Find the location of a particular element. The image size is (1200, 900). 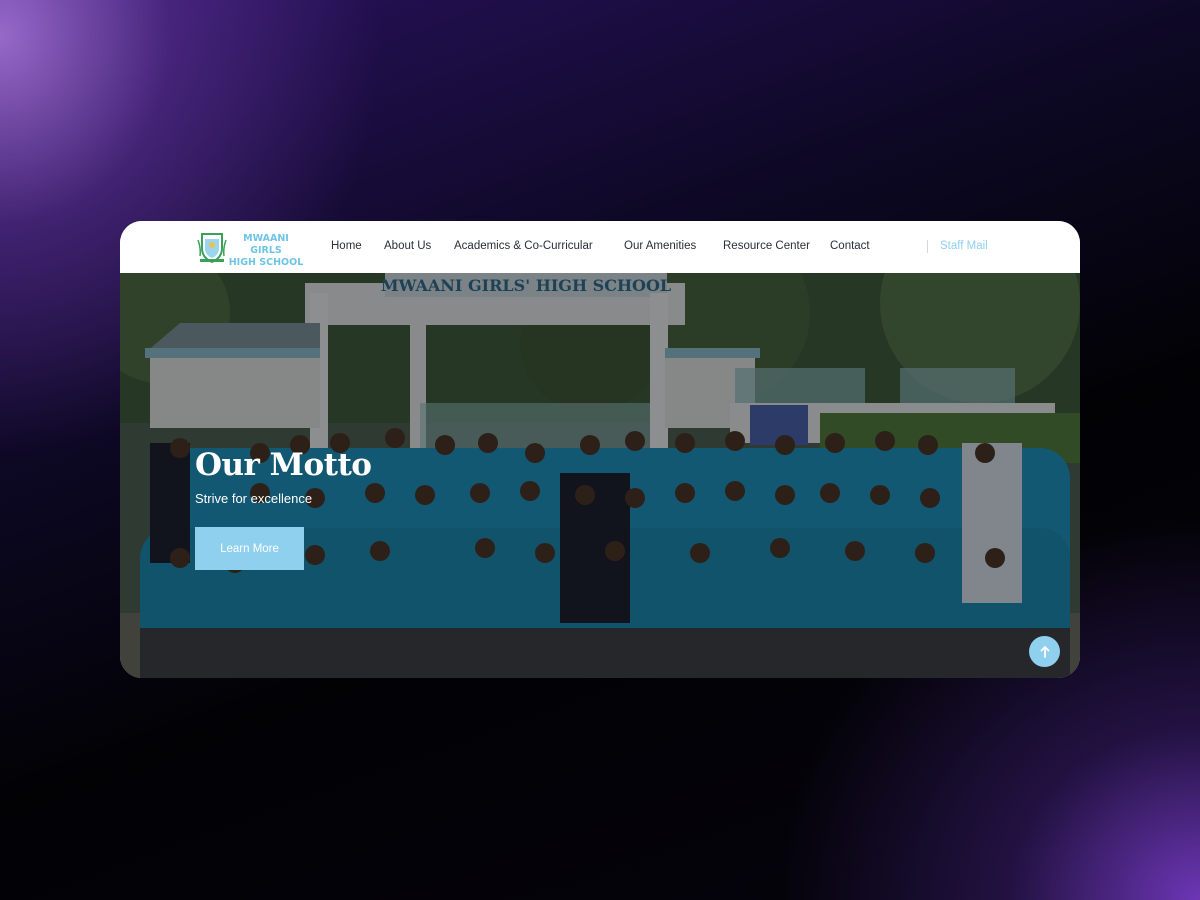

scroll-to-top-button is located at coordinates (1044, 651).